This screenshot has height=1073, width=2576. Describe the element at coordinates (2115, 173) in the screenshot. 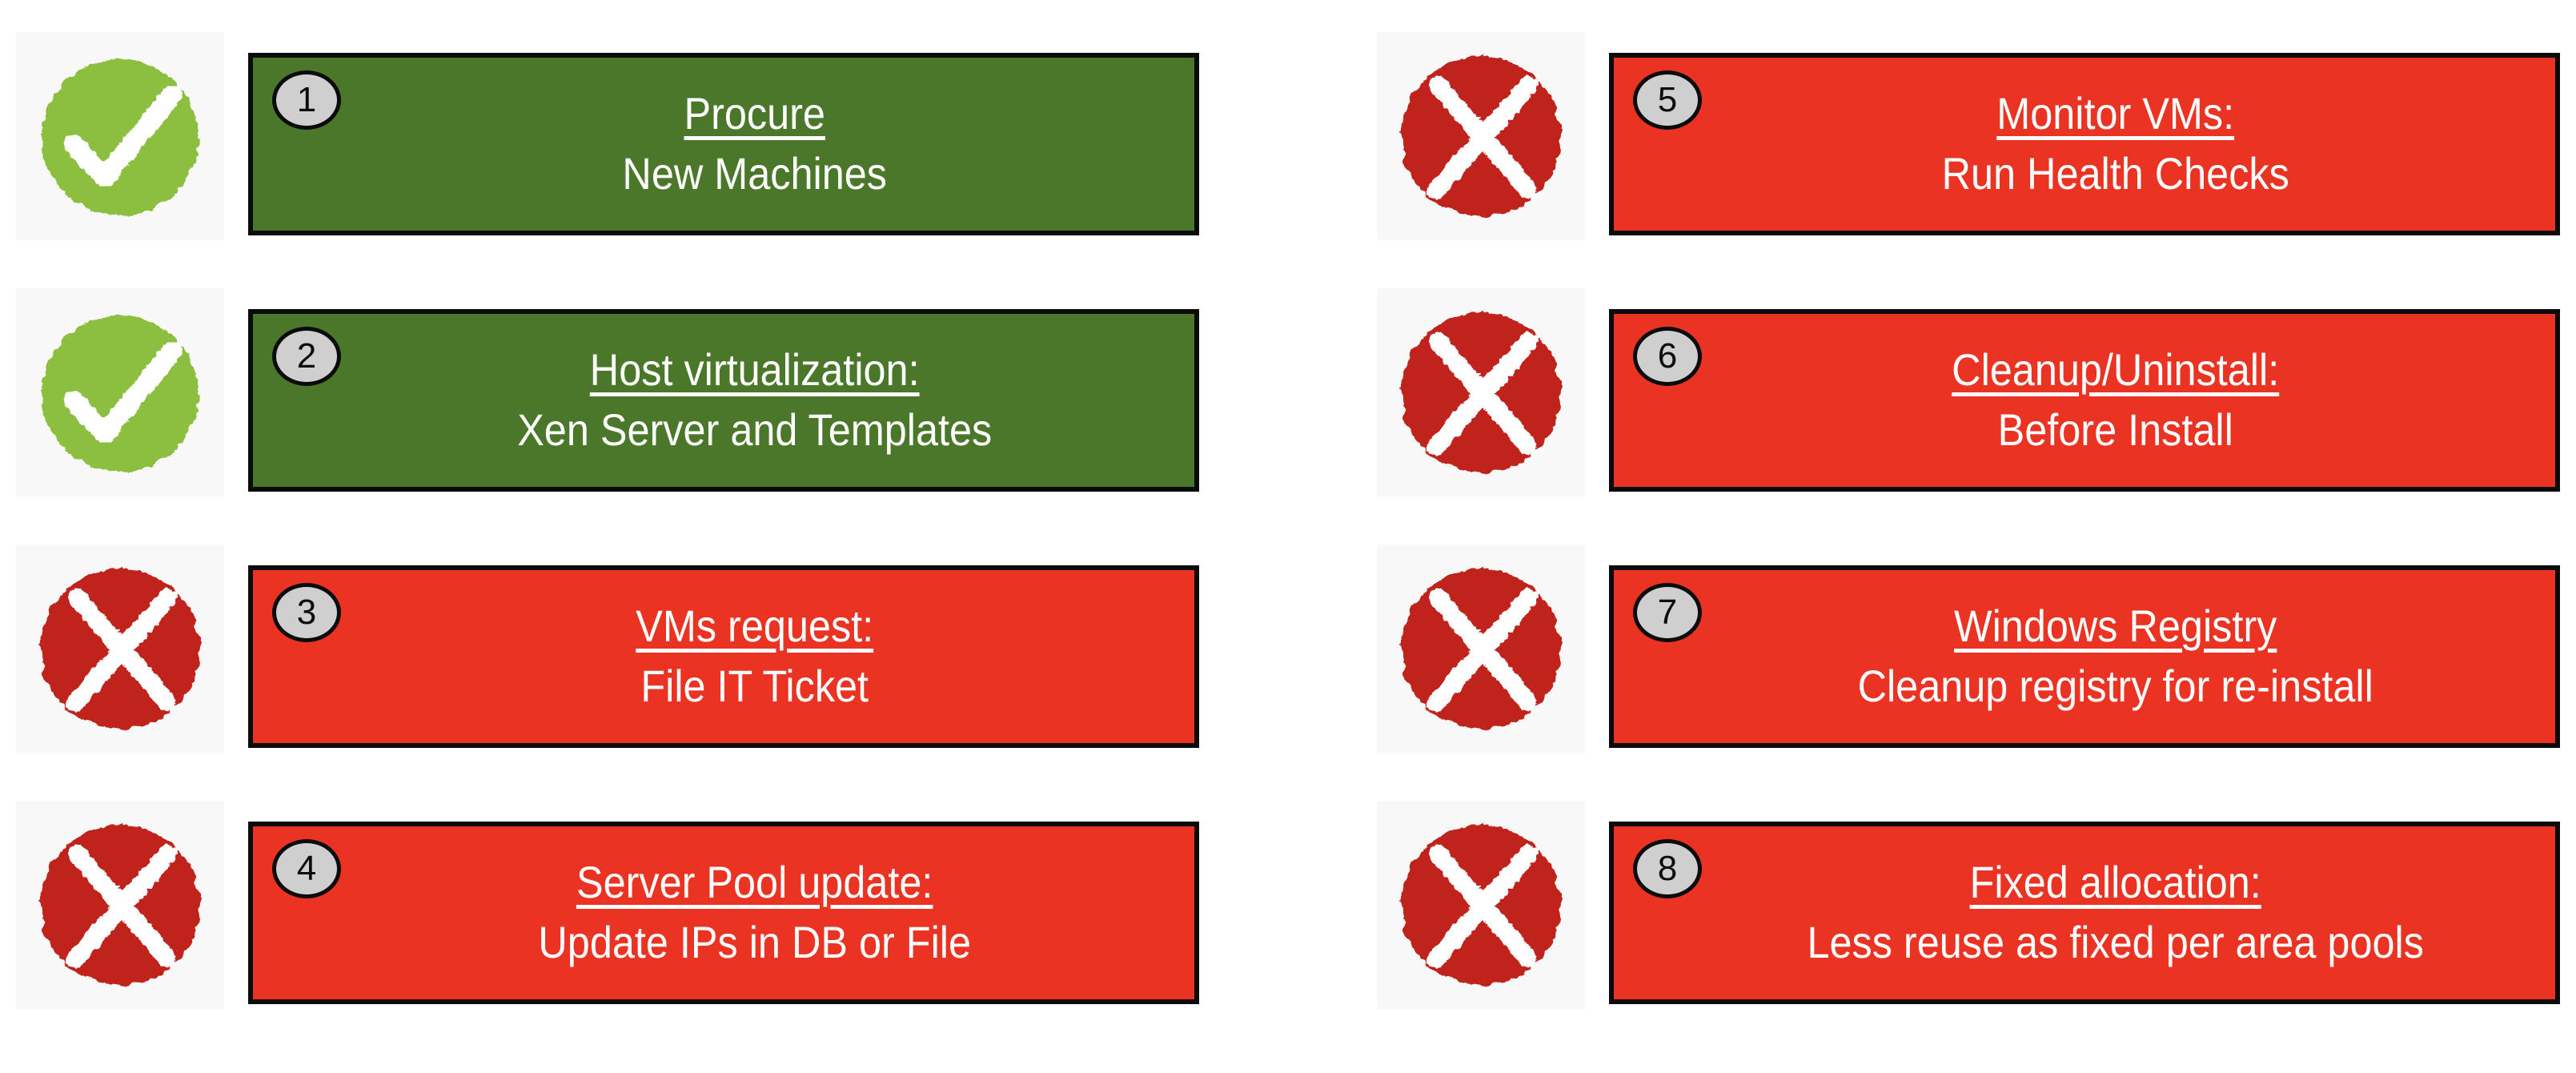

I see `task-subtitle: Run Health Checks` at that location.